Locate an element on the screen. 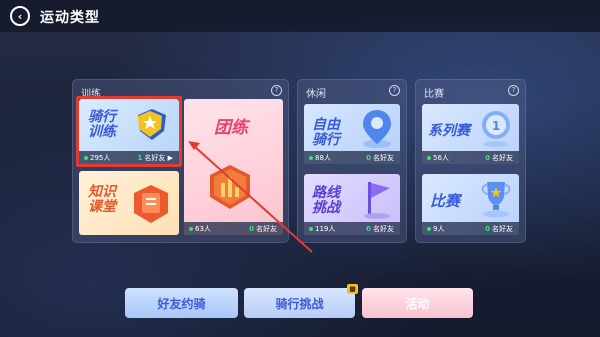 Image resolution: width=600 pixels, height=337 pixels. button-label: 好友约骑 is located at coordinates (181, 303).